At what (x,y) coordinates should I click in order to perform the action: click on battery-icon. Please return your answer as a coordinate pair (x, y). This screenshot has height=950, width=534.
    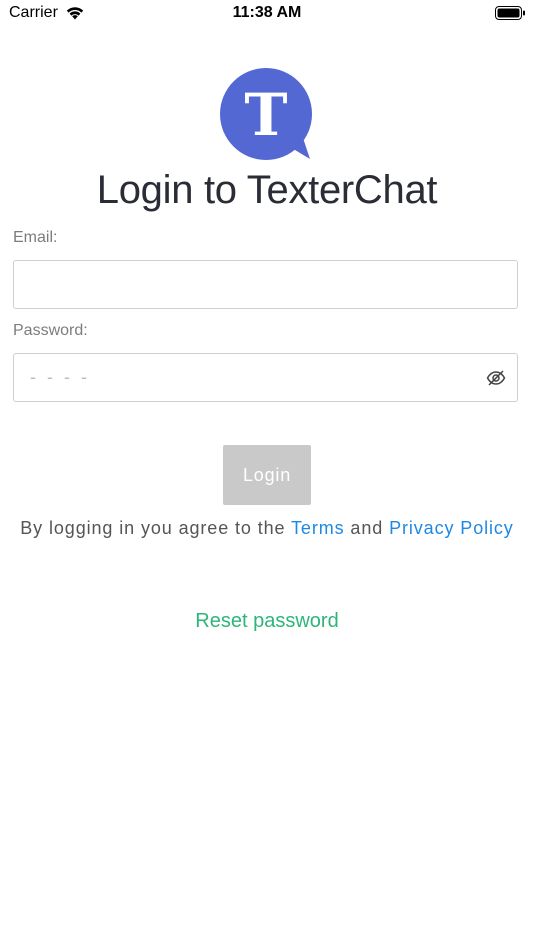
    Looking at the image, I should click on (510, 16).